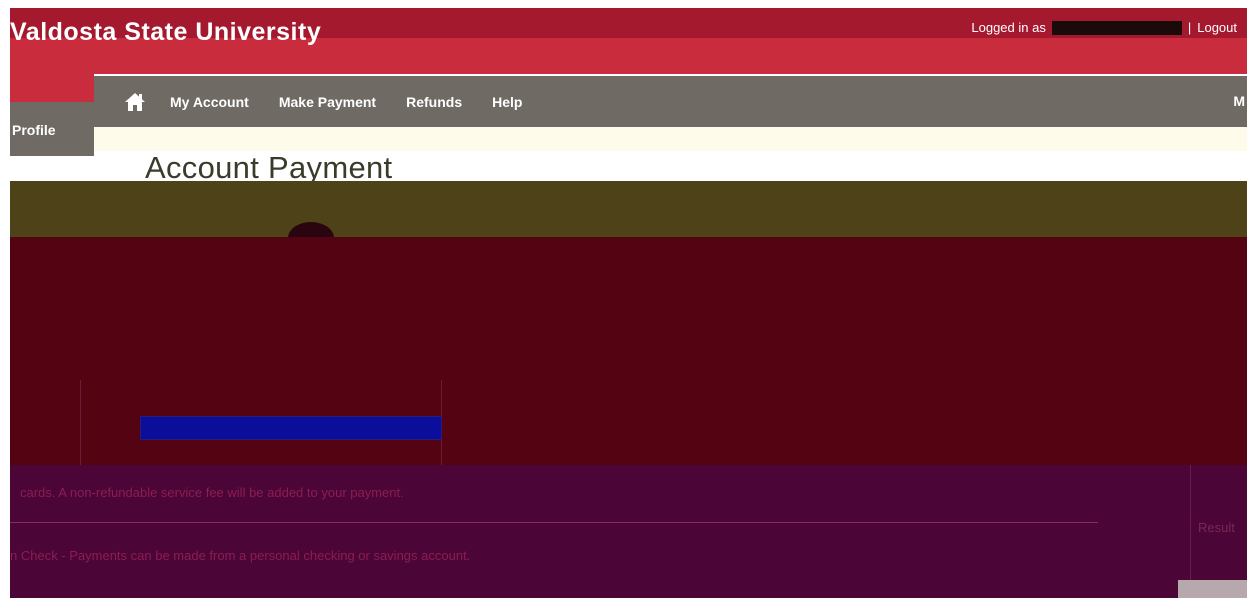 The height and width of the screenshot is (598, 1247). I want to click on profile-tab: Profile, so click(52, 129).